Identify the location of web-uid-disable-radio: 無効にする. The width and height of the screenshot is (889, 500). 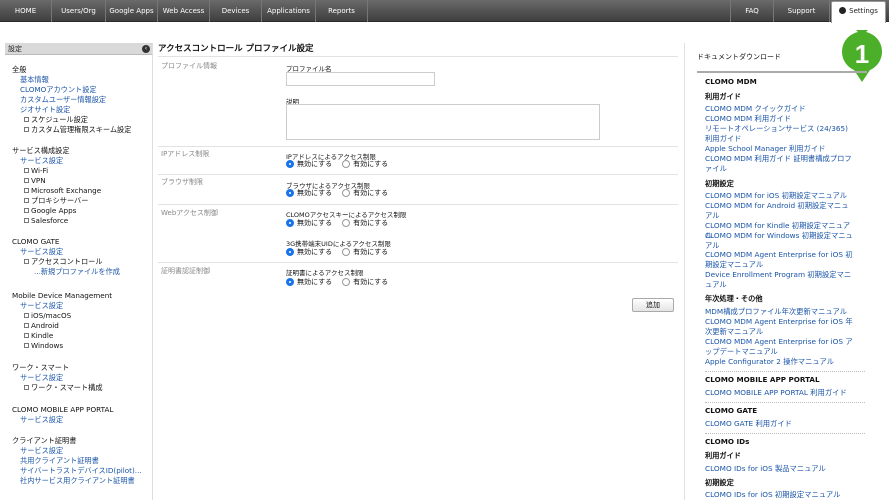
(309, 252).